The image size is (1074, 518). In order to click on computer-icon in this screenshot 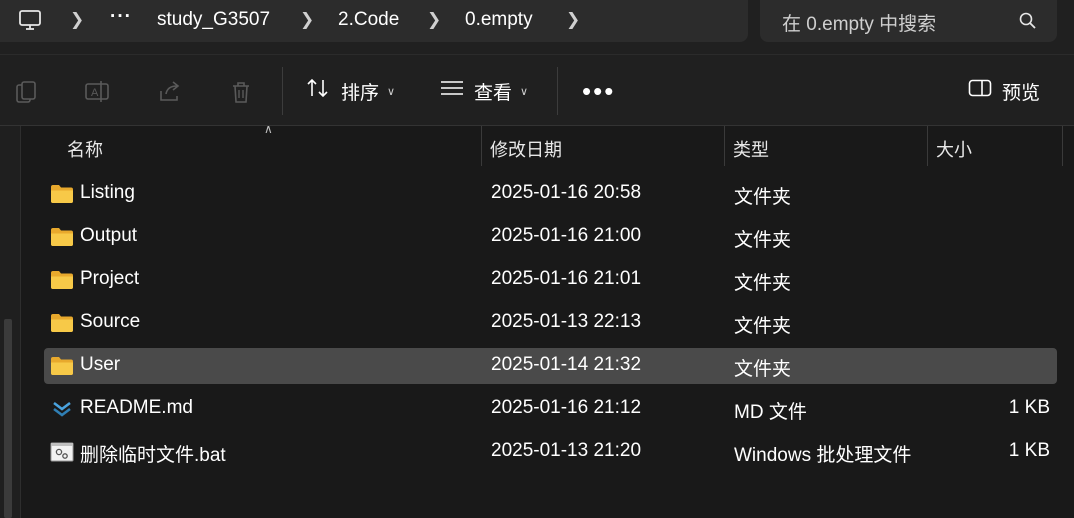, I will do `click(30, 23)`.